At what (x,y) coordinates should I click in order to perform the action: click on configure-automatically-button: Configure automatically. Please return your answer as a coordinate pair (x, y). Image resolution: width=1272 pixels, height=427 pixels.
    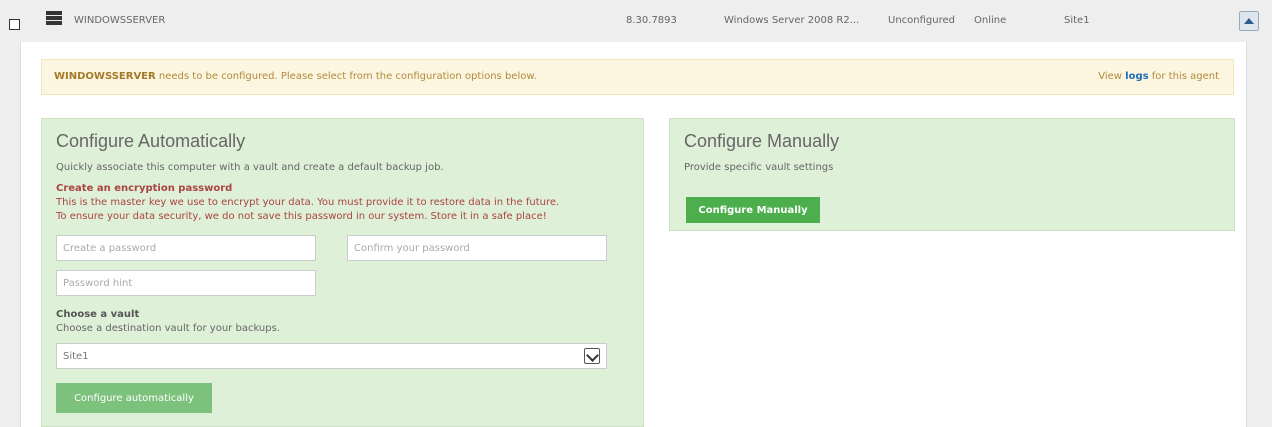
    Looking at the image, I should click on (134, 398).